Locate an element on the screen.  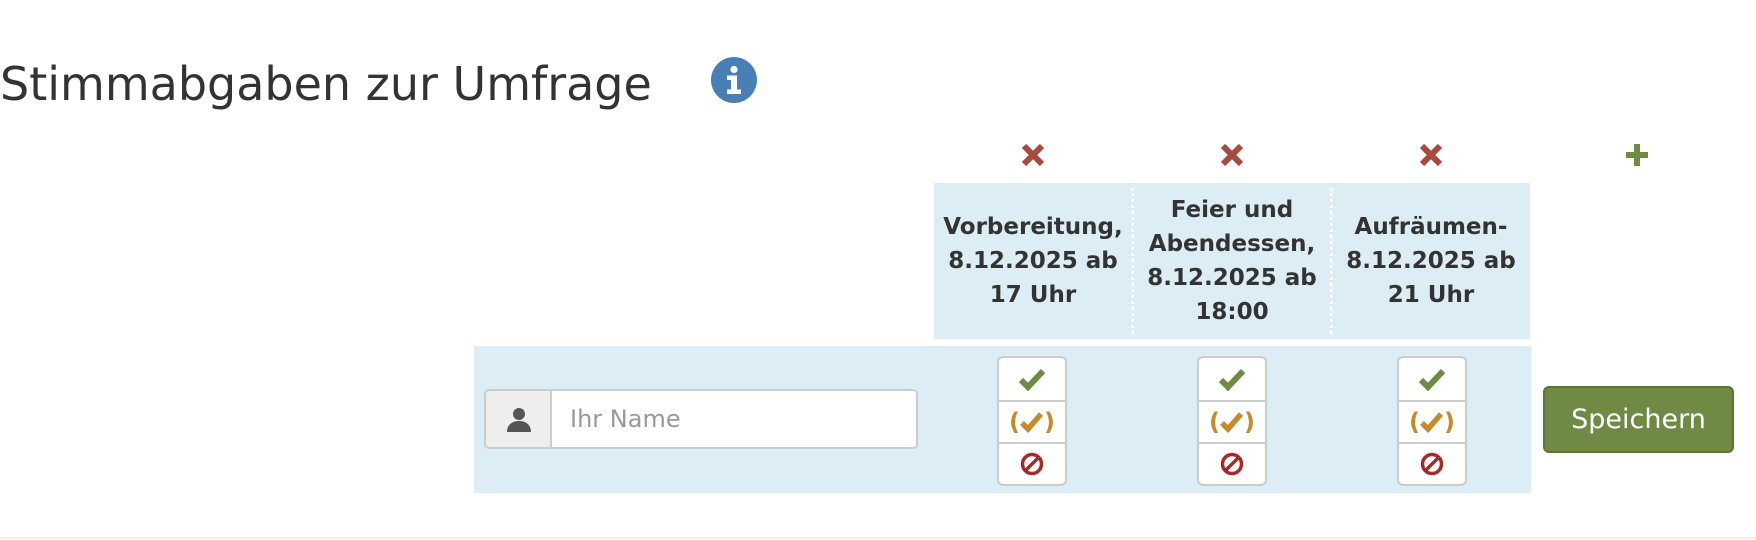
column-header-1: Vorbereitung, 8.12.2025 ab 17 Uhr is located at coordinates (1033, 261).